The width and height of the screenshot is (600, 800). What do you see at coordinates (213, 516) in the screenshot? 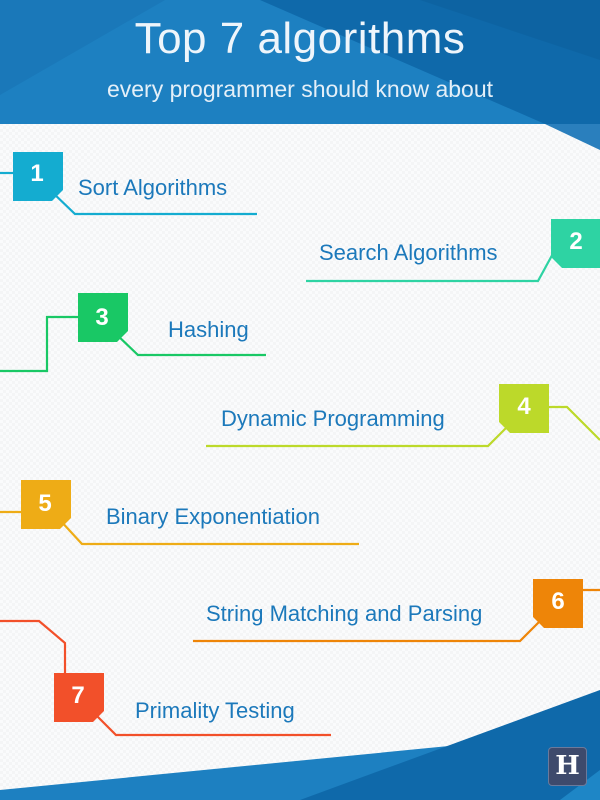
I see `item-label-binary-exponentiation: Binary Exponentiation` at bounding box center [213, 516].